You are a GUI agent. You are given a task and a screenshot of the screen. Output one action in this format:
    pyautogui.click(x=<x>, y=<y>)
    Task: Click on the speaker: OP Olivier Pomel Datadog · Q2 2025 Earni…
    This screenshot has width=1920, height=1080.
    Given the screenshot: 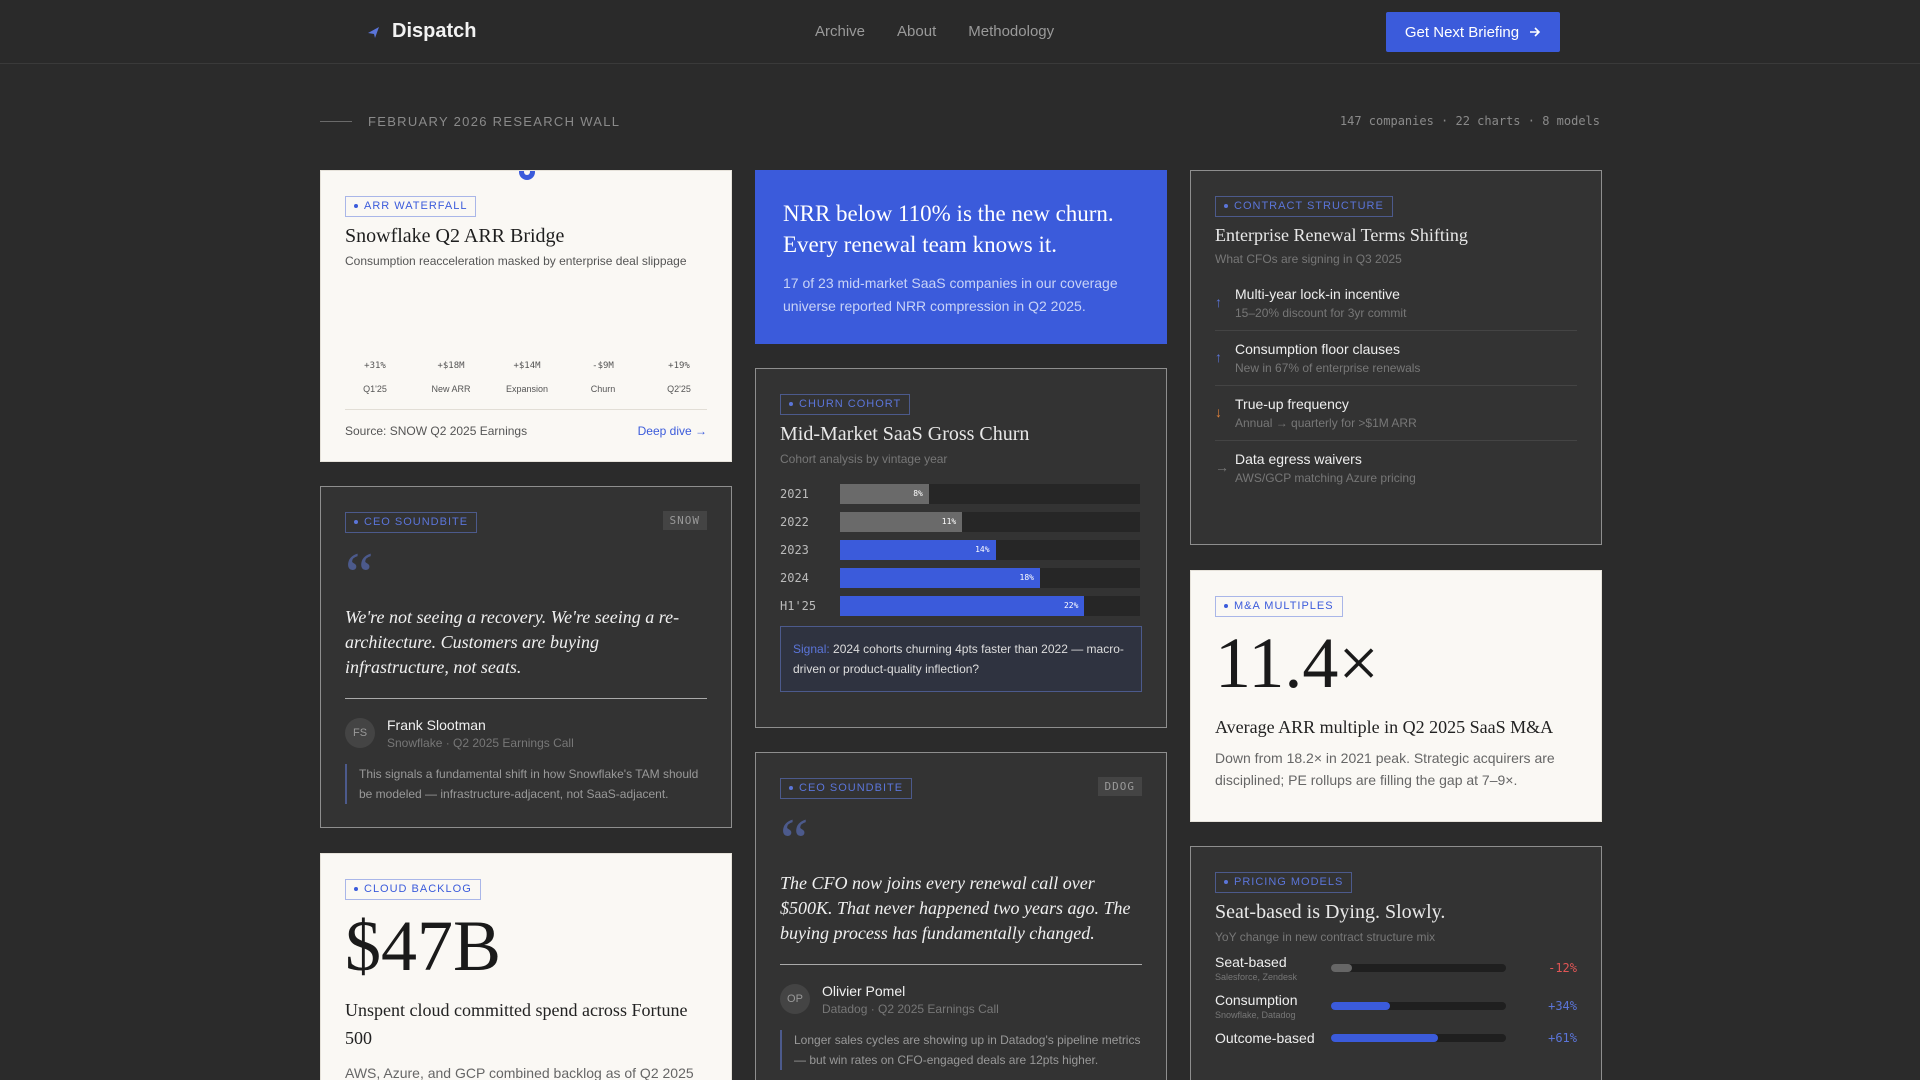 What is the action you would take?
    pyautogui.click(x=961, y=999)
    